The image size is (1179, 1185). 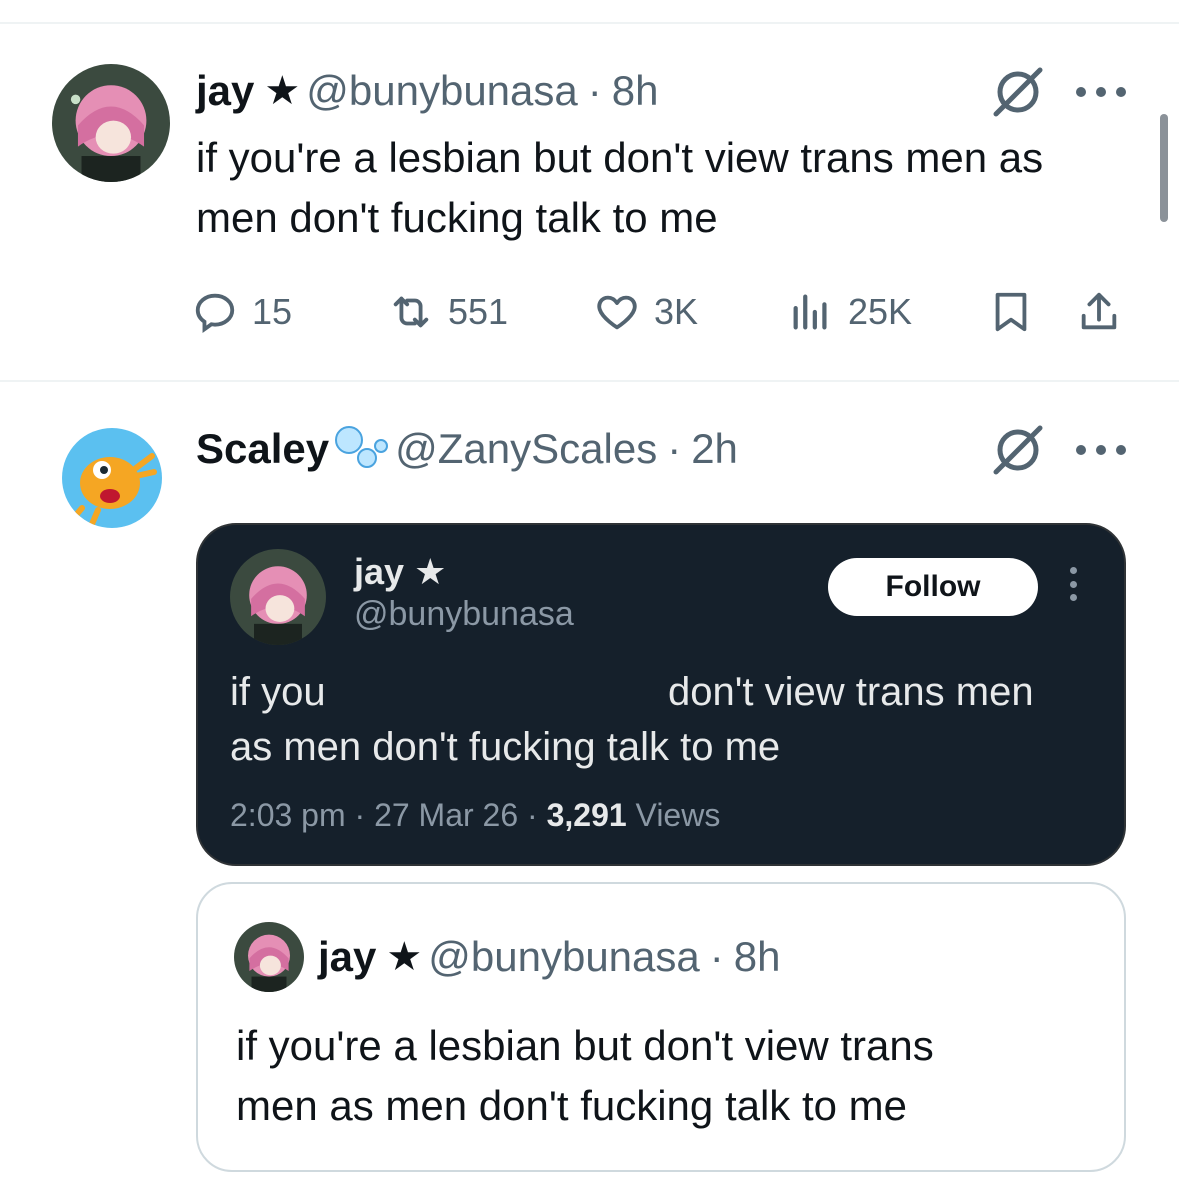 I want to click on screenshot-text-part2: don't view trans men, so click(x=851, y=692).